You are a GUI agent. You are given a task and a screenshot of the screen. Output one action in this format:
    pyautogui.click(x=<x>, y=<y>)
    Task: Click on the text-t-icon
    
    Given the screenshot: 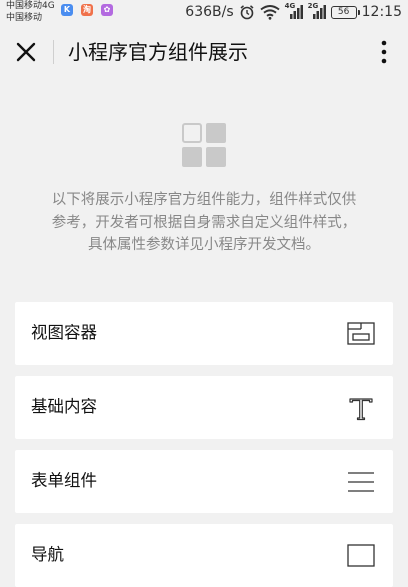 What is the action you would take?
    pyautogui.click(x=361, y=409)
    